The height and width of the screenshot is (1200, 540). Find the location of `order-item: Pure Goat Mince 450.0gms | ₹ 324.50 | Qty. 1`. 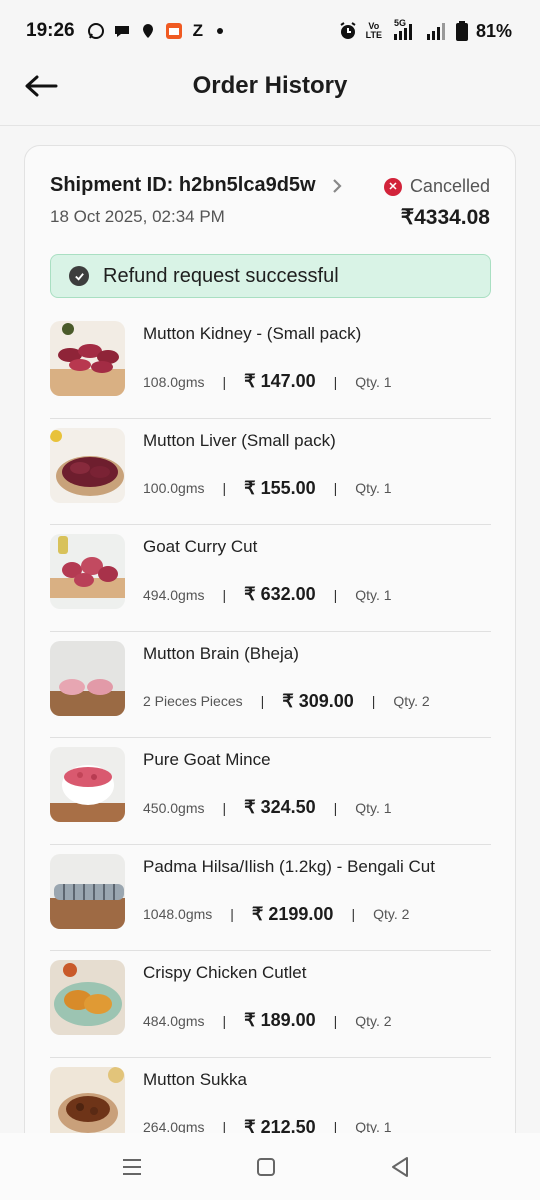

order-item: Pure Goat Mince 450.0gms | ₹ 324.50 | Qty. 1 is located at coordinates (270, 791).